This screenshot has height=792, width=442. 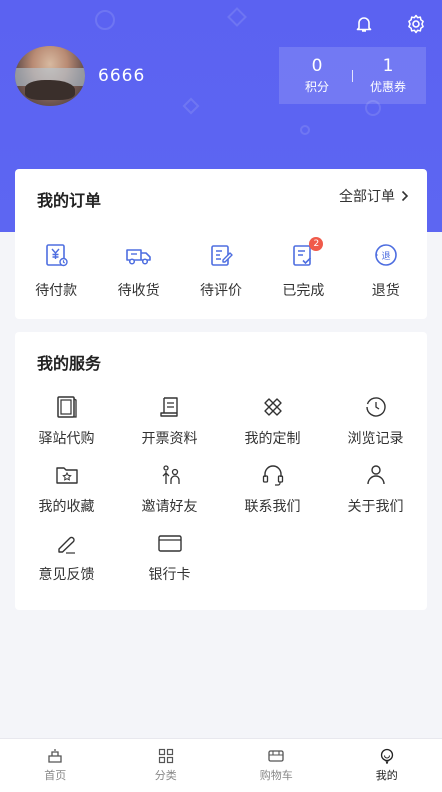 I want to click on bottom-tab-bar: 首页 分类 购物车 我的, so click(x=221, y=765).